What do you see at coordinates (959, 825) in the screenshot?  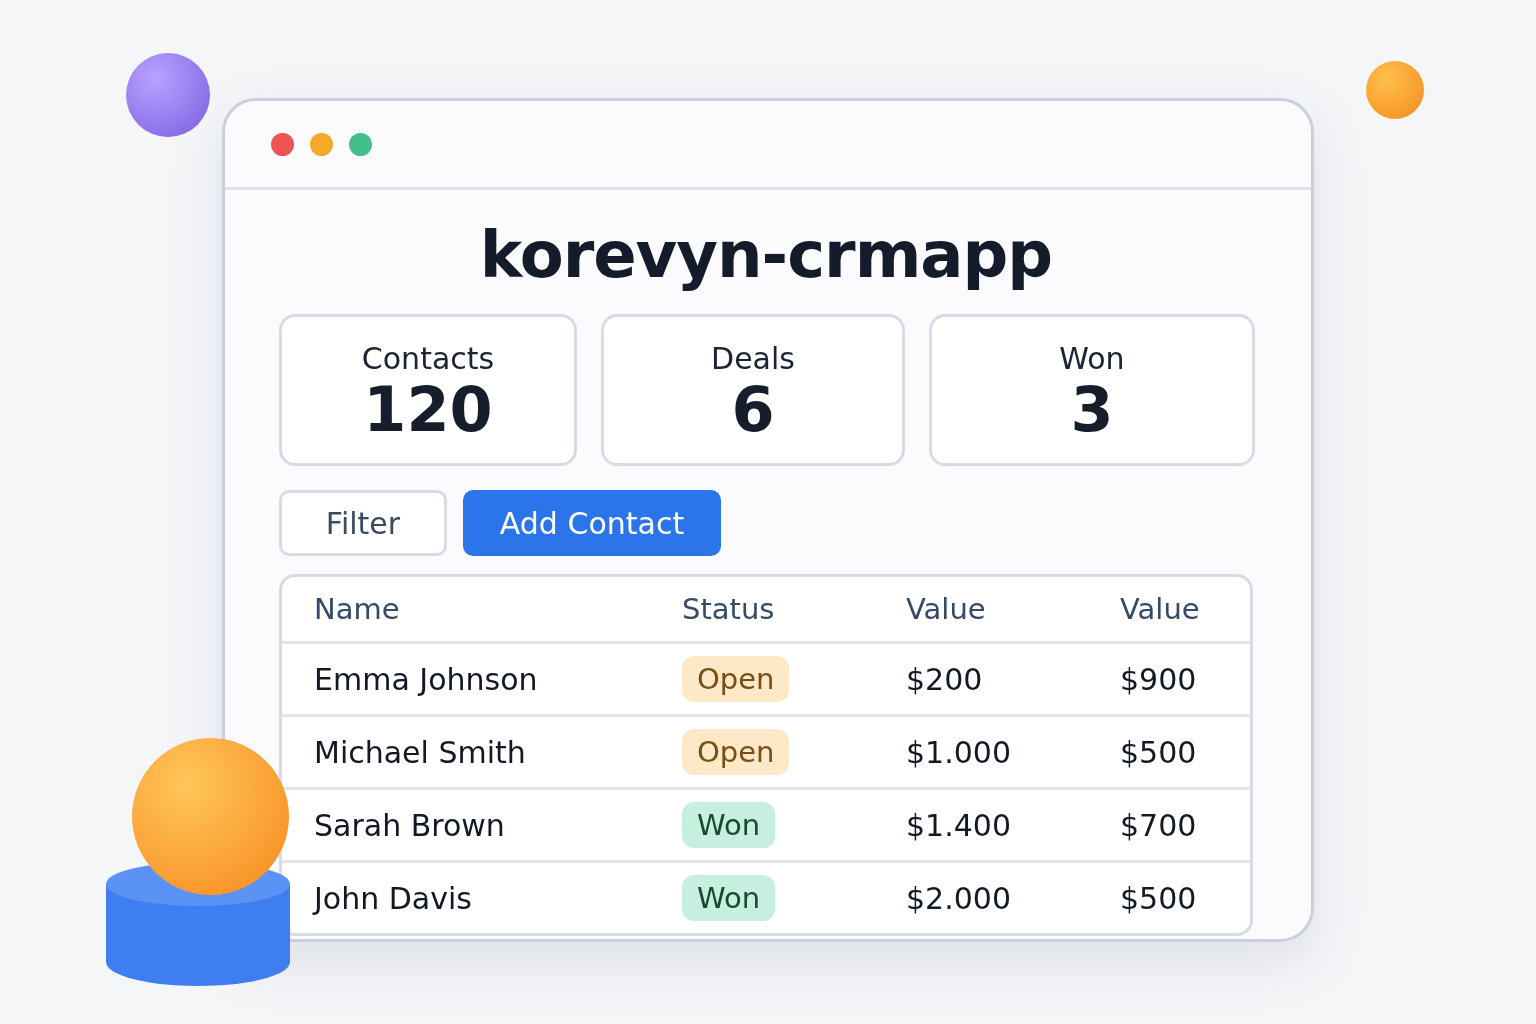 I see `table-cell-text: $1.400` at bounding box center [959, 825].